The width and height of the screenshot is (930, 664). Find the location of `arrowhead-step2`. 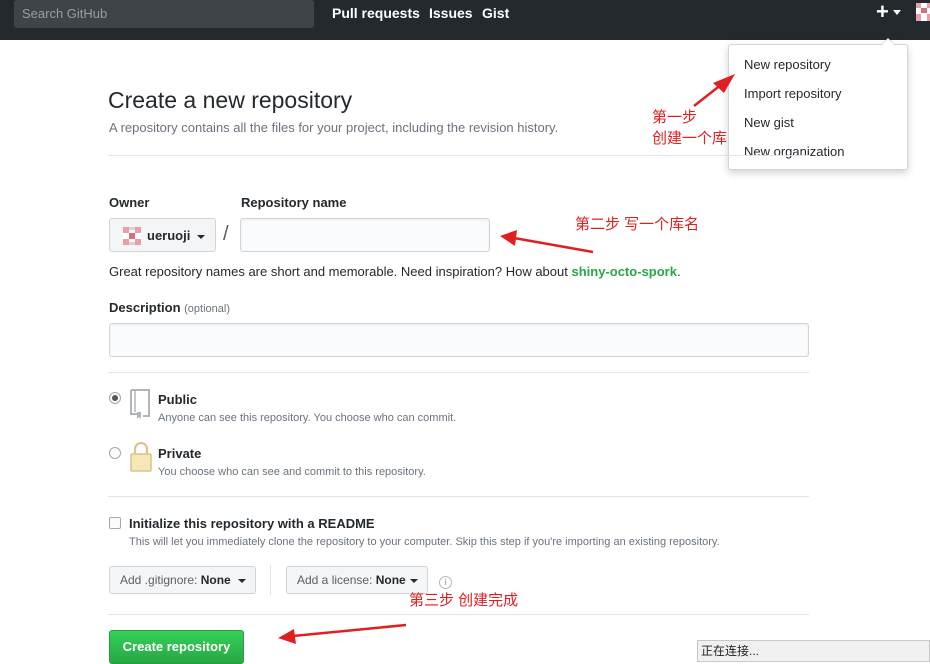

arrowhead-step2 is located at coordinates (508, 238).